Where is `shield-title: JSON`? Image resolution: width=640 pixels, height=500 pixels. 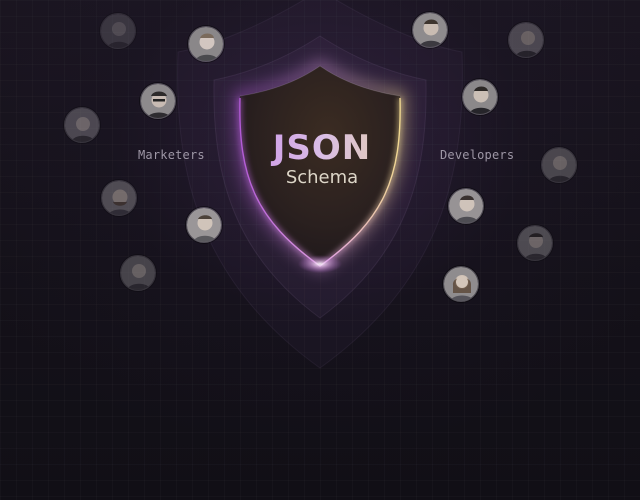
shield-title: JSON is located at coordinates (322, 148).